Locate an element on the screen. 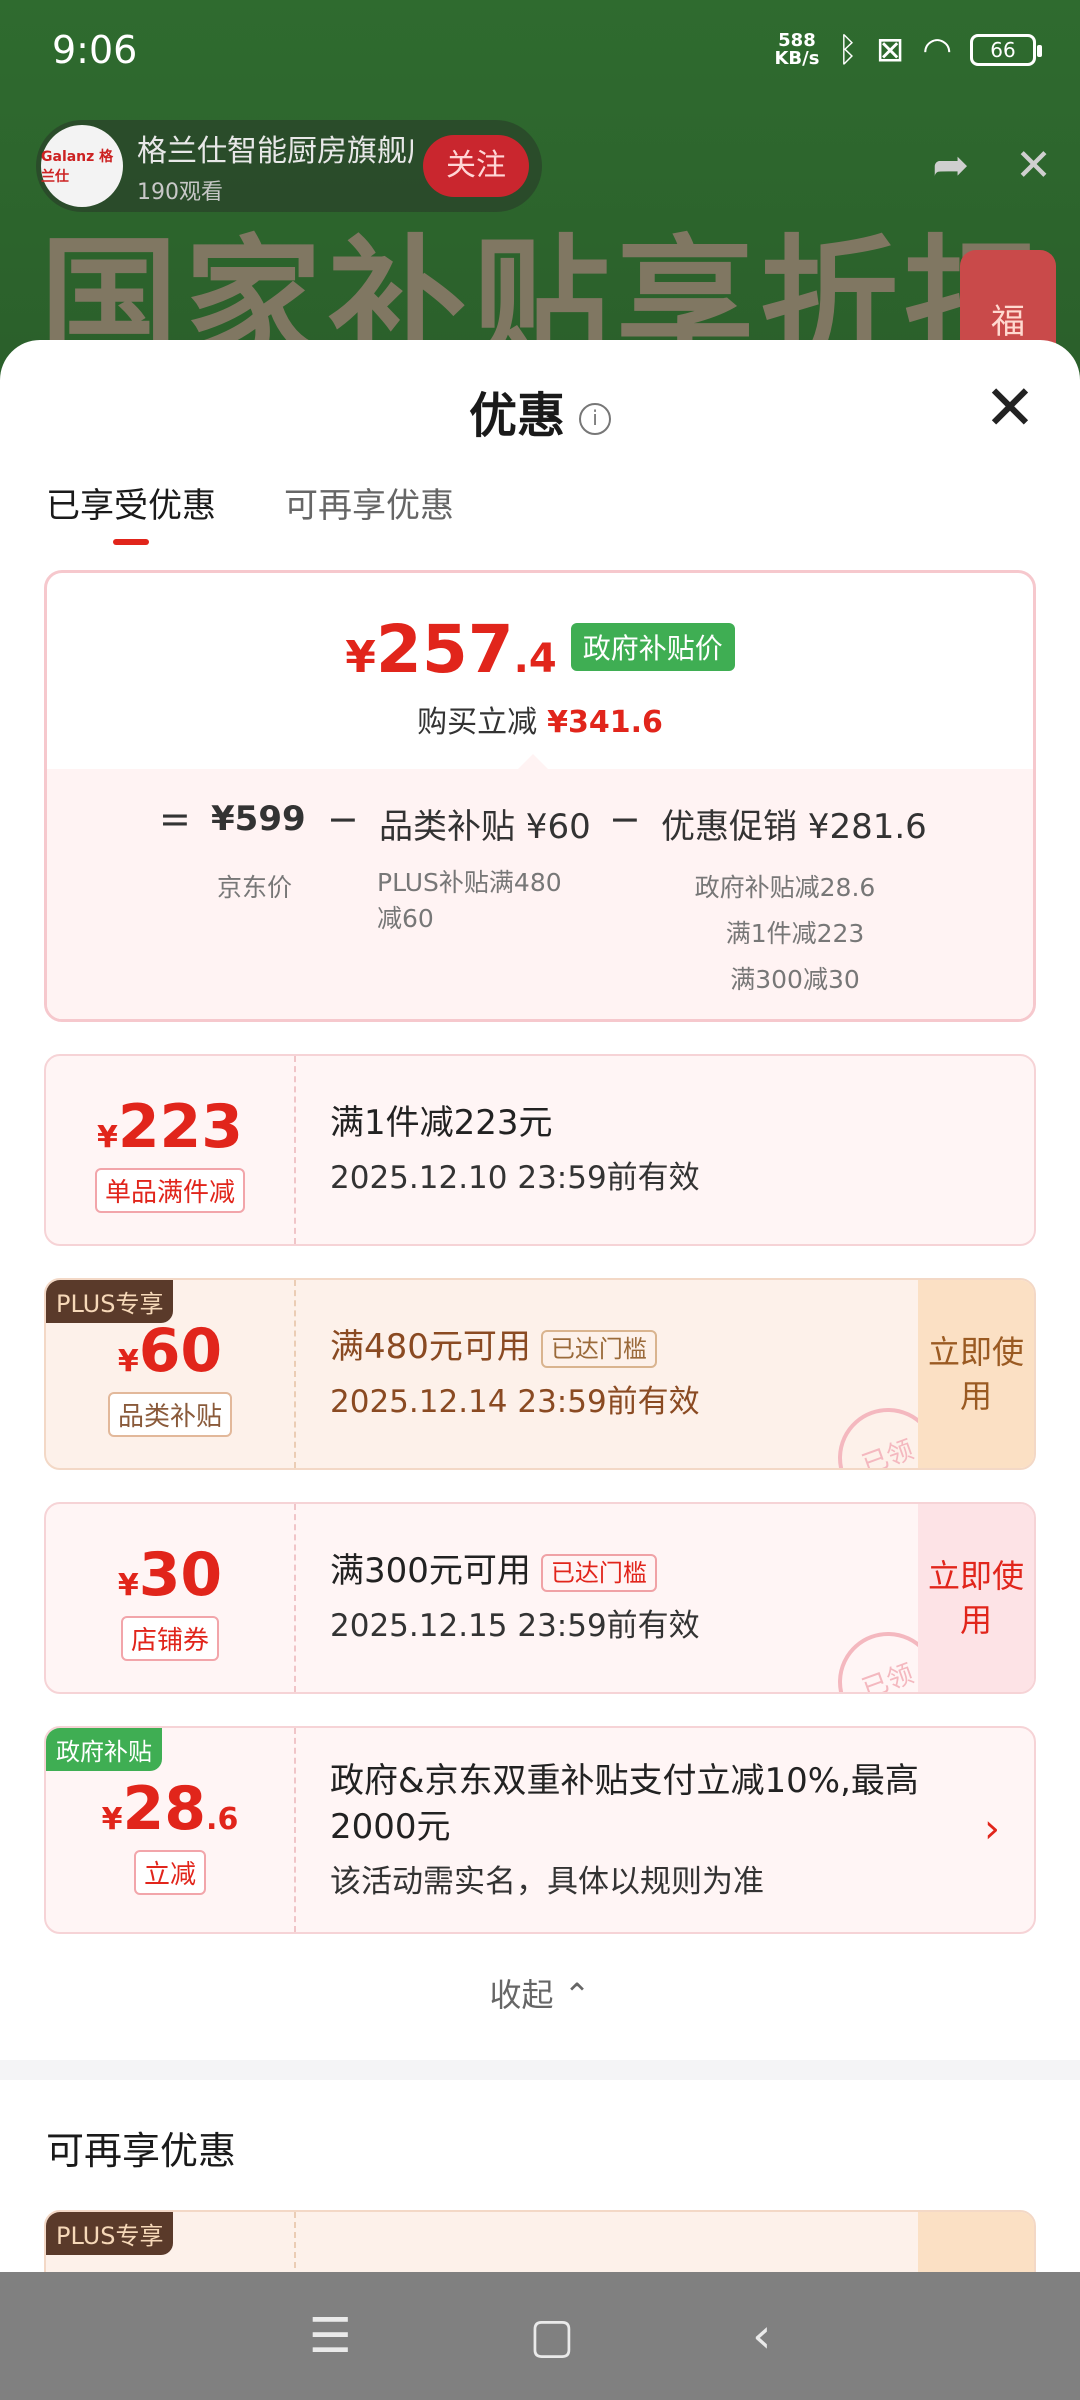 The width and height of the screenshot is (1080, 2400). saved-amount: 购买立减 ¥341.6 is located at coordinates (540, 722).